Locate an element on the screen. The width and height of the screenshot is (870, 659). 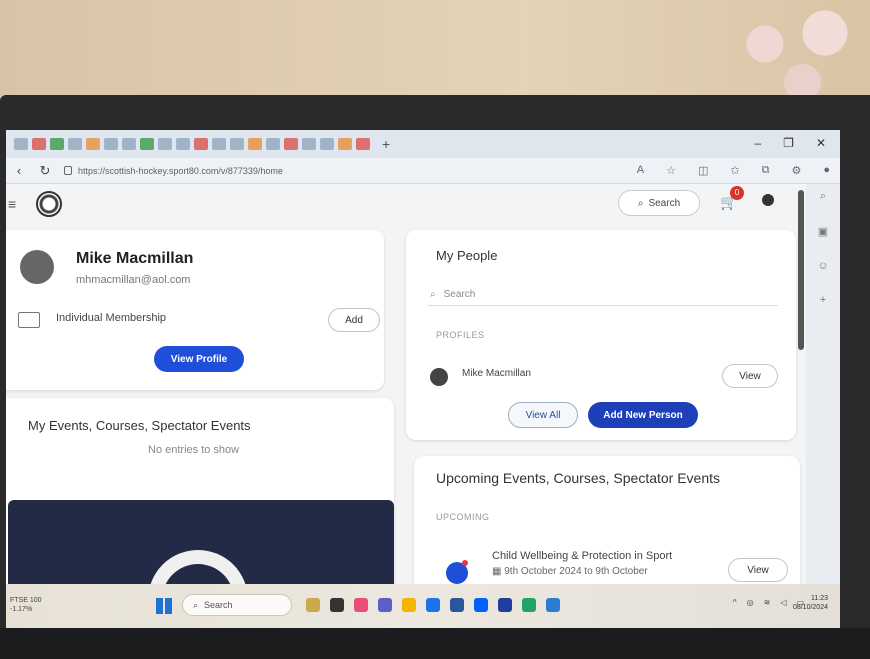
people-search-input: ⌕ Search is located at coordinates (603, 295).